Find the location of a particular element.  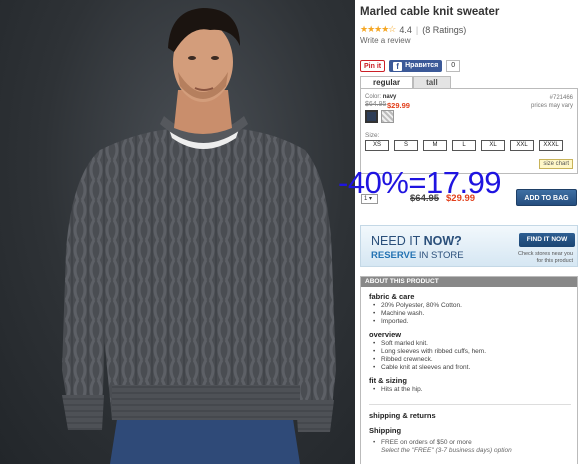

list-item: Machine wash. is located at coordinates (470, 314).